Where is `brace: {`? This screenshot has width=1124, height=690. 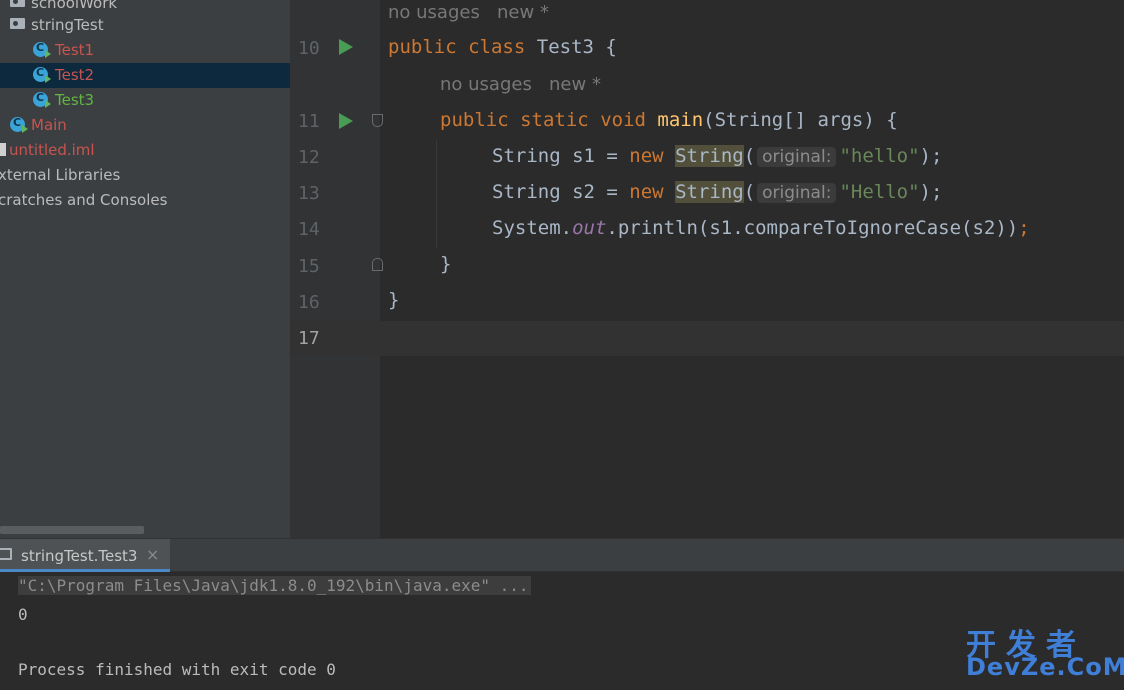 brace: { is located at coordinates (605, 47).